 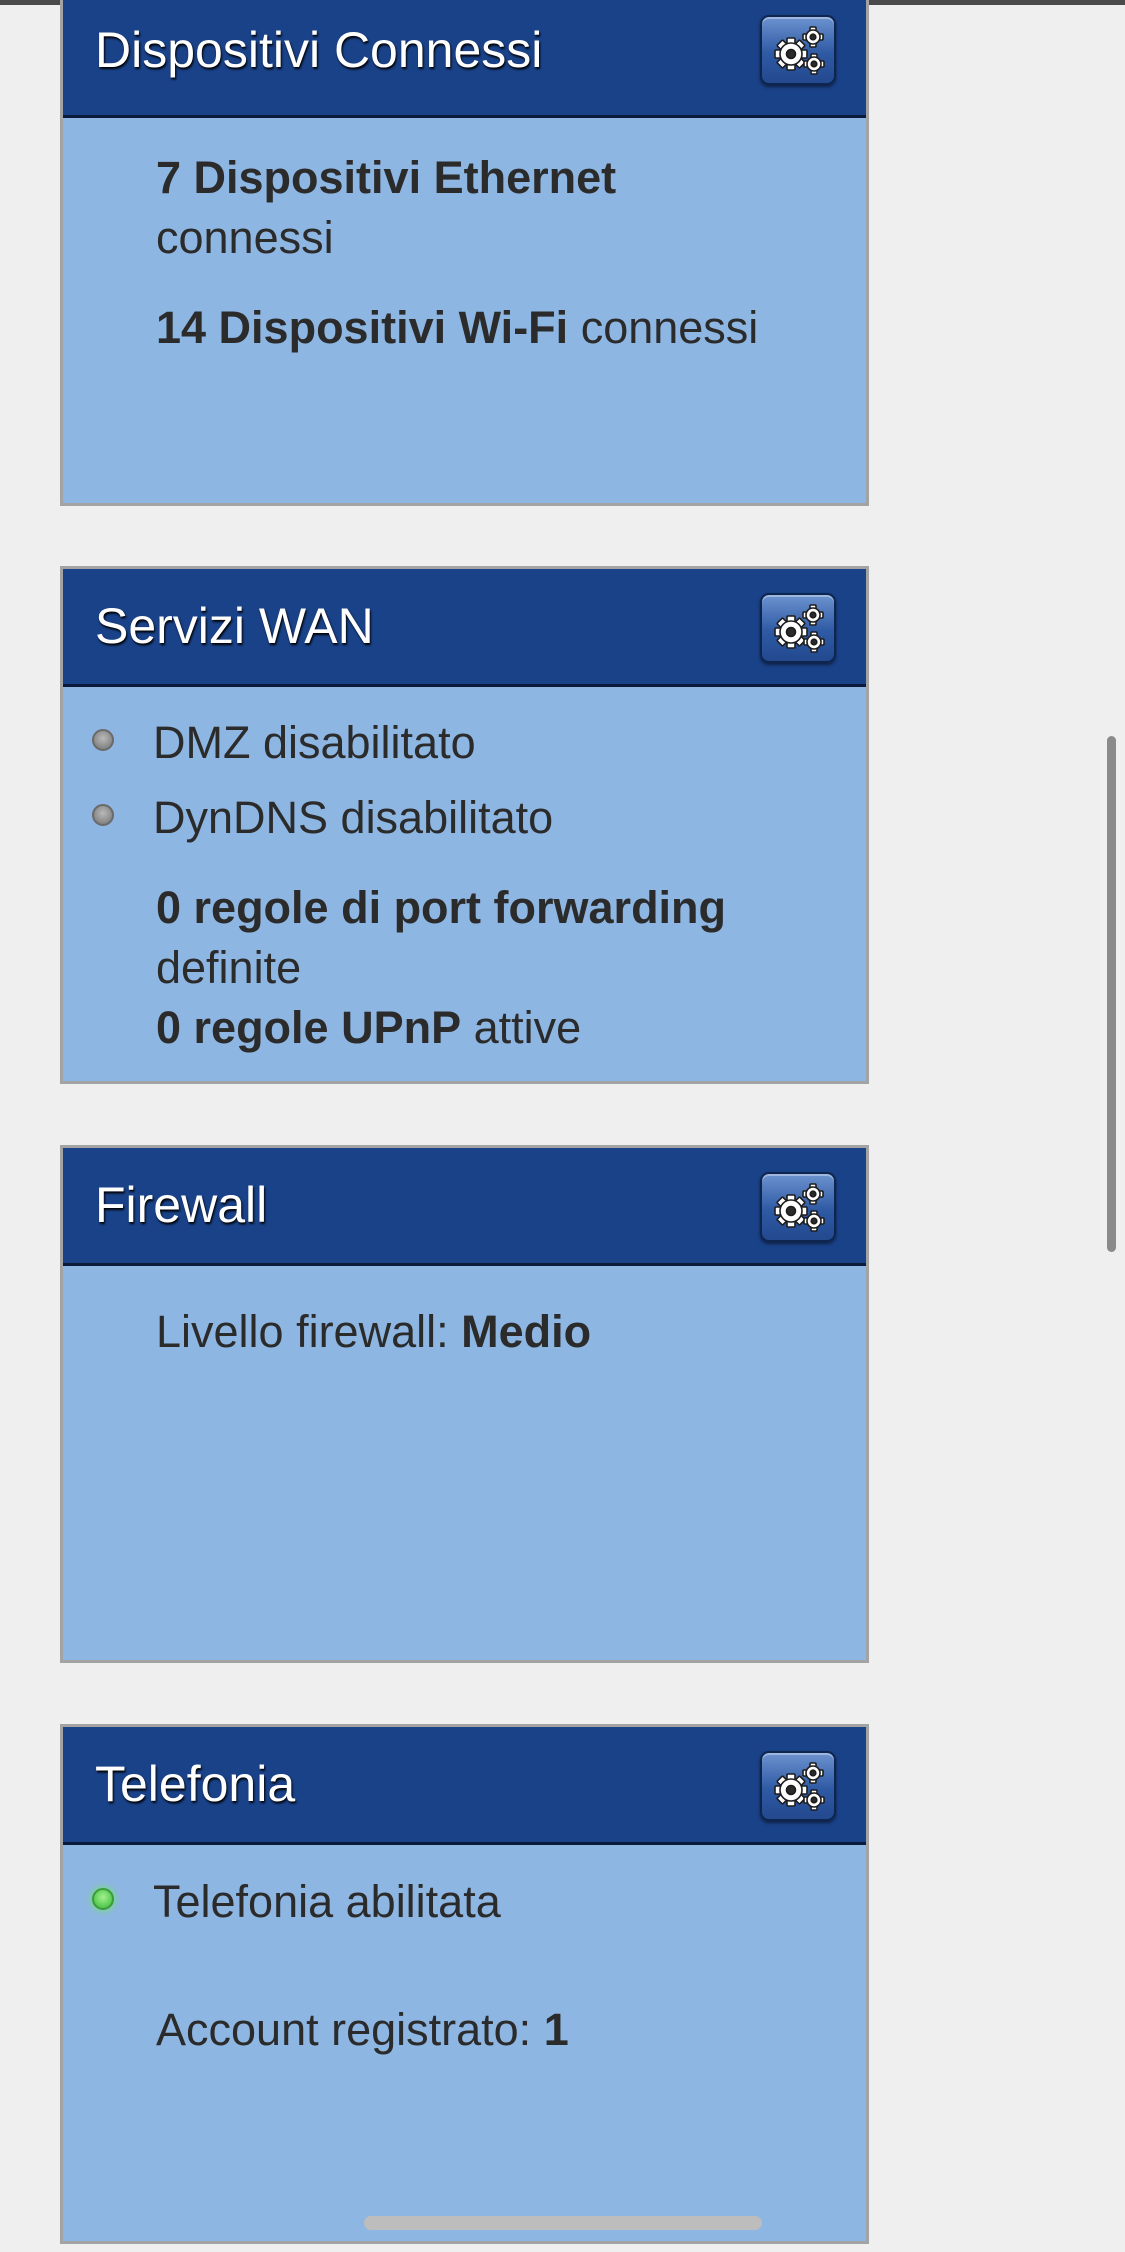 I want to click on firewall-level: Livello firewall: Medio, so click(x=373, y=1332).